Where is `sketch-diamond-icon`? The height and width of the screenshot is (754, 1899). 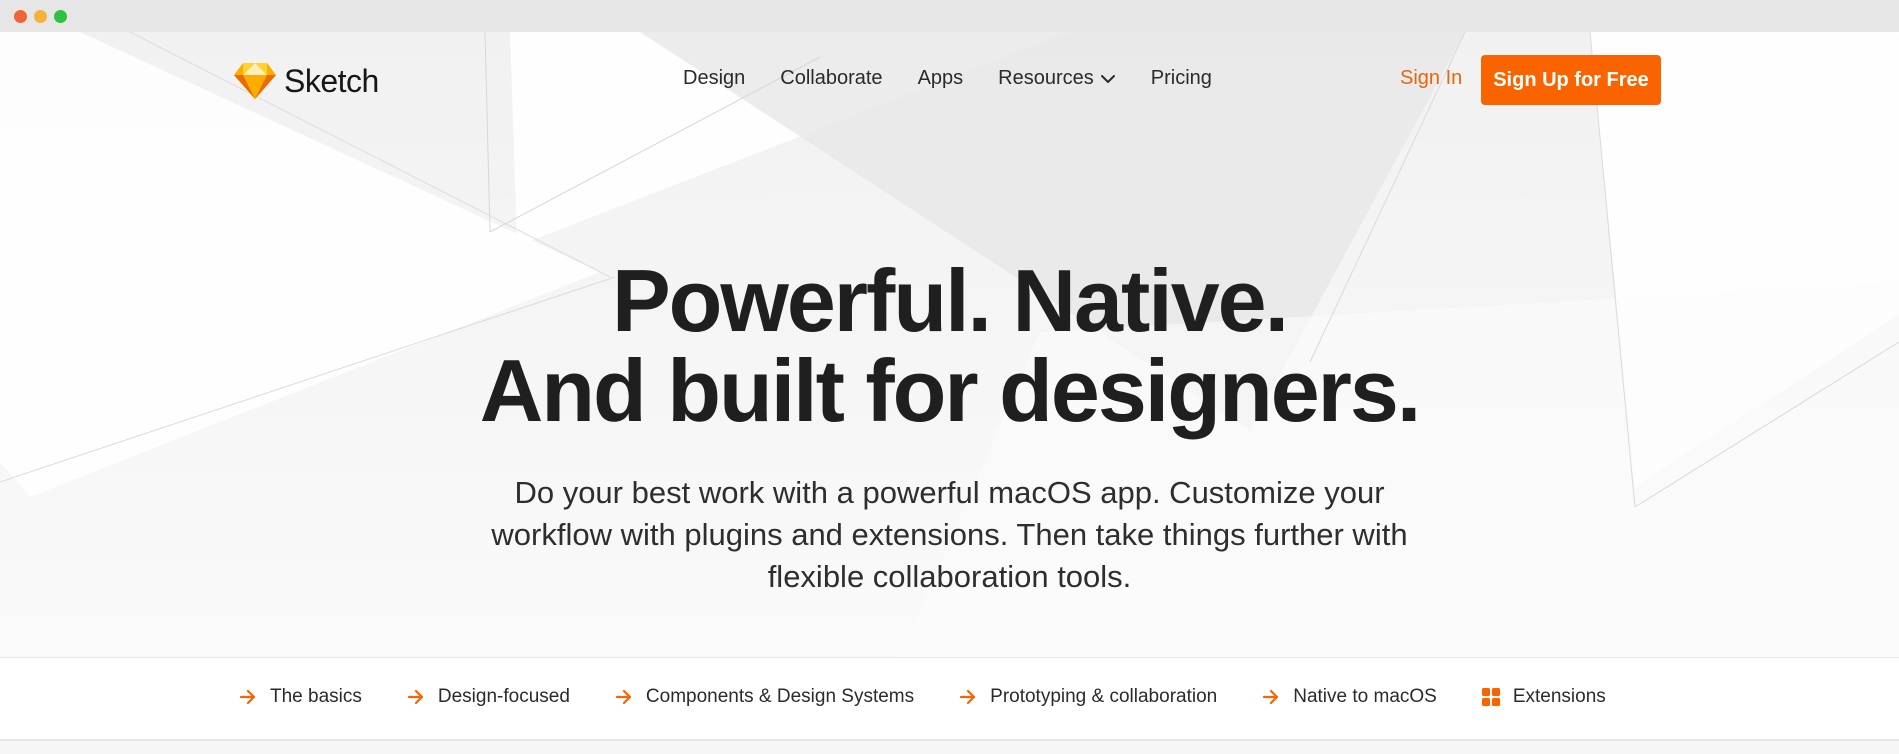
sketch-diamond-icon is located at coordinates (255, 81).